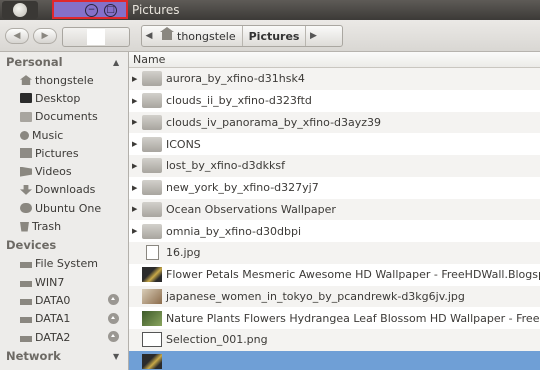 This screenshot has width=540, height=370. What do you see at coordinates (199, 36) in the screenshot?
I see `breadcrumb-item-home: thongstele` at bounding box center [199, 36].